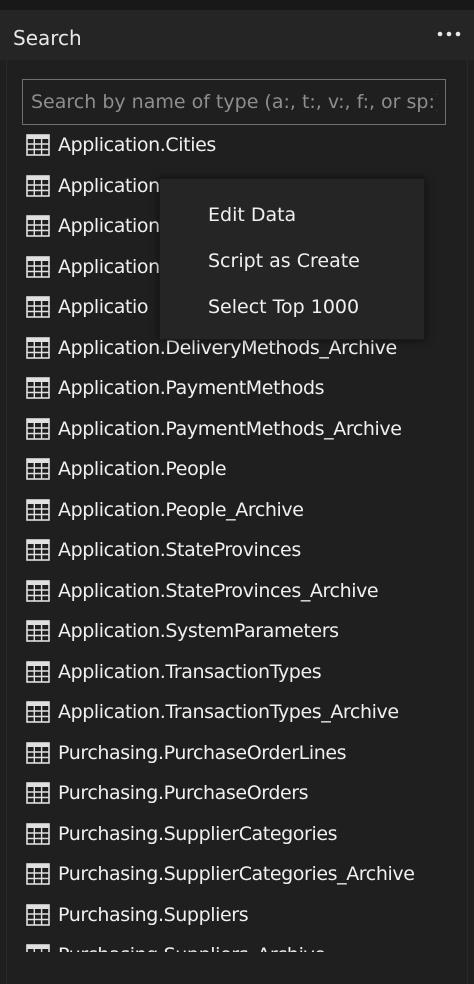 The image size is (474, 984). I want to click on result-item: Purchasing.Suppliers, so click(244, 915).